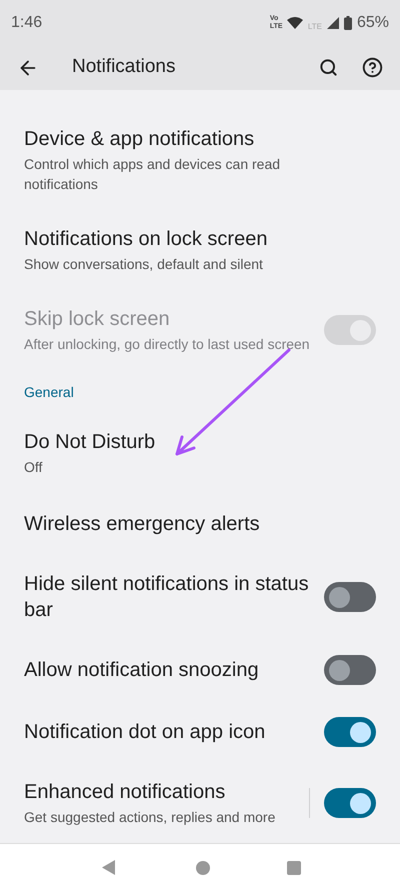 The height and width of the screenshot is (885, 400). What do you see at coordinates (167, 344) in the screenshot?
I see `setting-subtitle: After unlocking, go directly to last used screen` at bounding box center [167, 344].